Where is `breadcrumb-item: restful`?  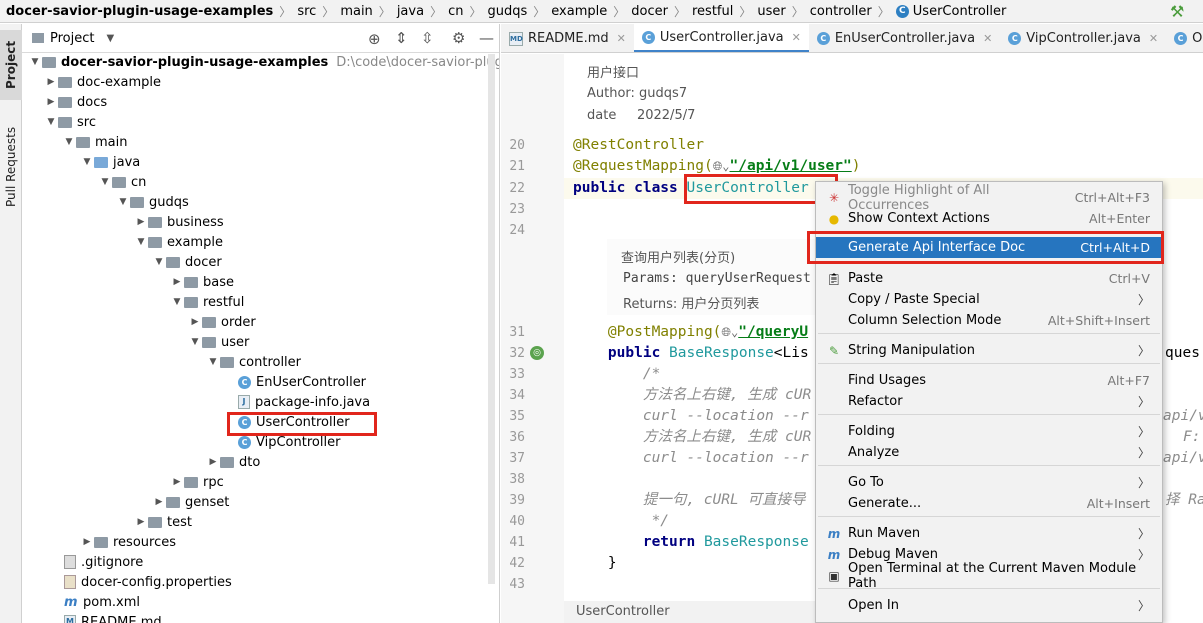
breadcrumb-item: restful is located at coordinates (712, 11).